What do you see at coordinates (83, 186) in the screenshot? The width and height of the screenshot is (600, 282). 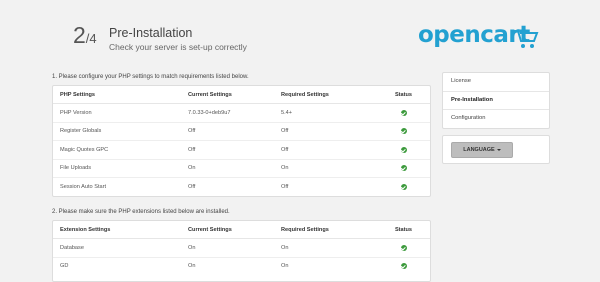 I see `setting-name: Session Auto Start` at bounding box center [83, 186].